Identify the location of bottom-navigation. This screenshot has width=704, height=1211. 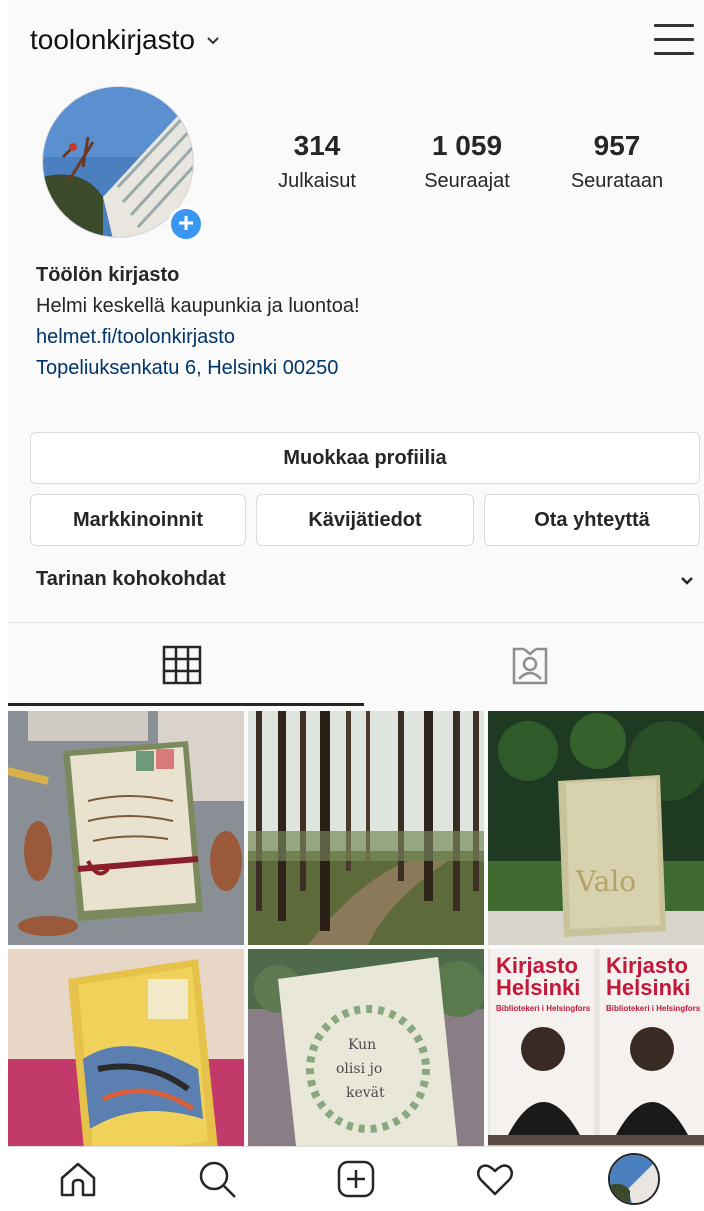
(356, 1178).